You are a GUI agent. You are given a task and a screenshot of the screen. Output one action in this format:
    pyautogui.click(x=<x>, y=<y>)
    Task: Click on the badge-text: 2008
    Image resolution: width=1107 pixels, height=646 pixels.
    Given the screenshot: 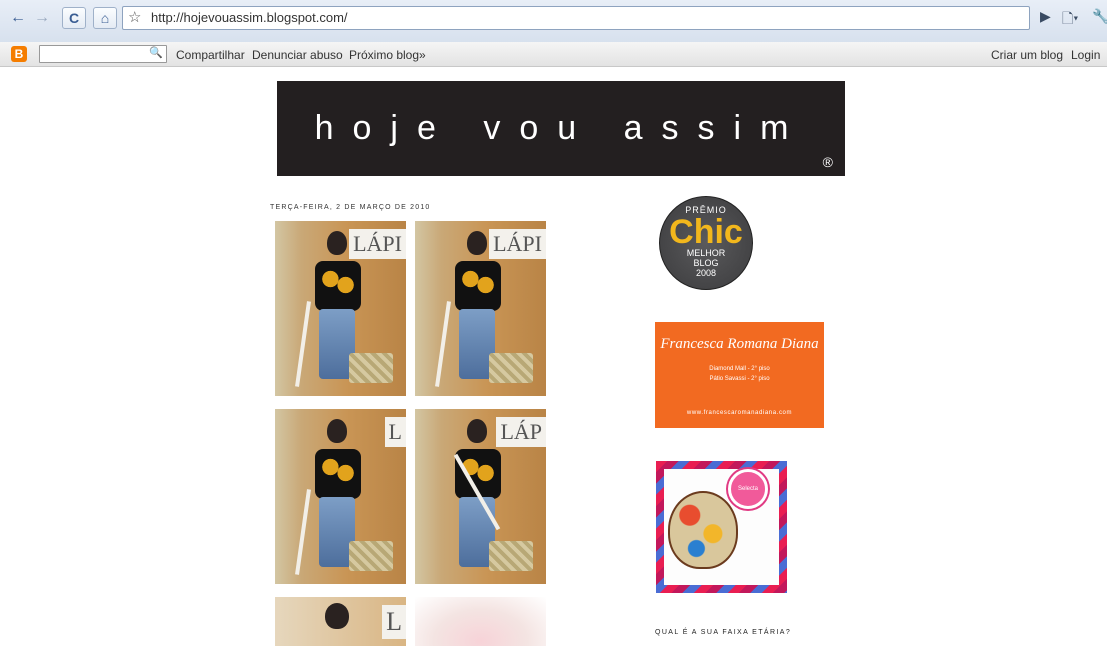 What is the action you would take?
    pyautogui.click(x=706, y=273)
    